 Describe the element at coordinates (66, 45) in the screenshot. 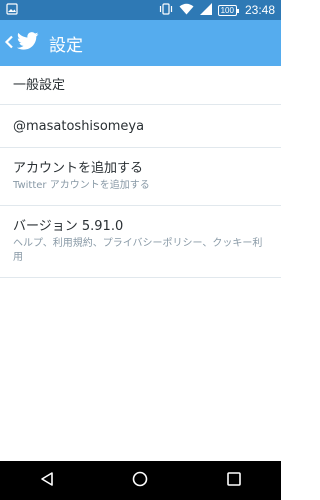

I see `page-title: 設定` at that location.